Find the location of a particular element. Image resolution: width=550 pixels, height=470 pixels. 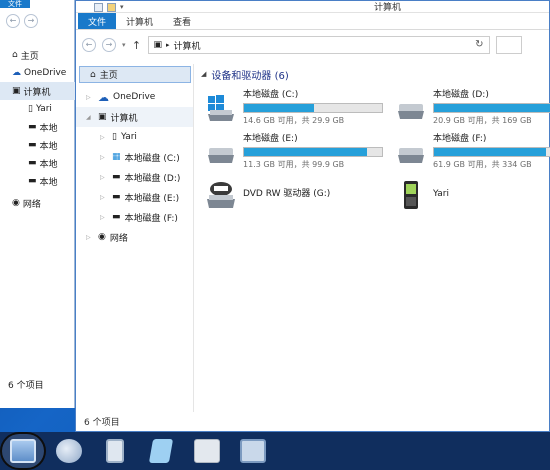

nav-onedrive: ▷ ☁ OneDrive is located at coordinates (134, 97).